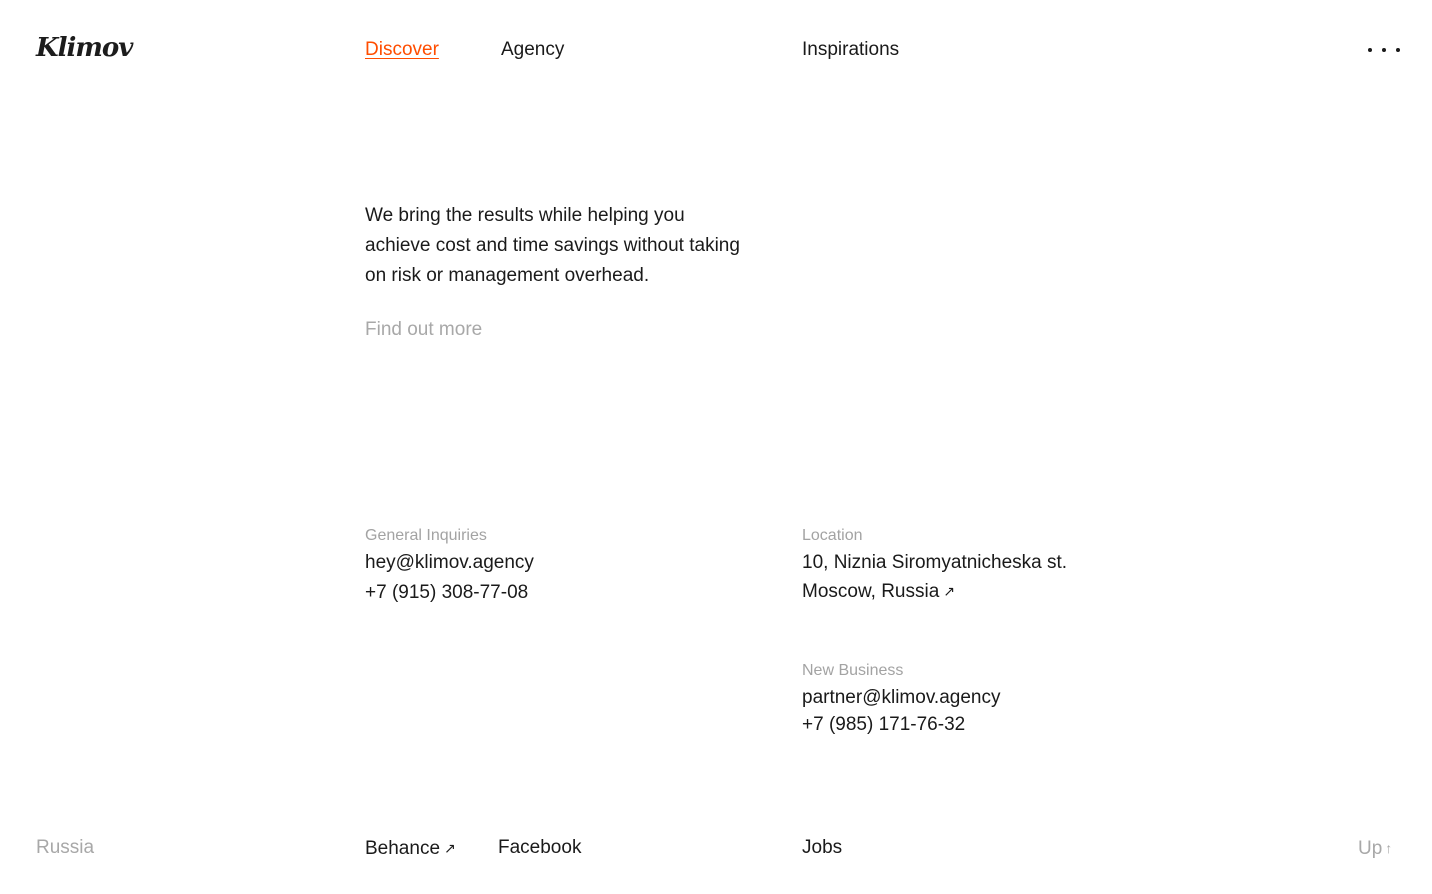 Image resolution: width=1432 pixels, height=894 pixels. What do you see at coordinates (423, 330) in the screenshot?
I see `find-out-more-link: Find out more` at bounding box center [423, 330].